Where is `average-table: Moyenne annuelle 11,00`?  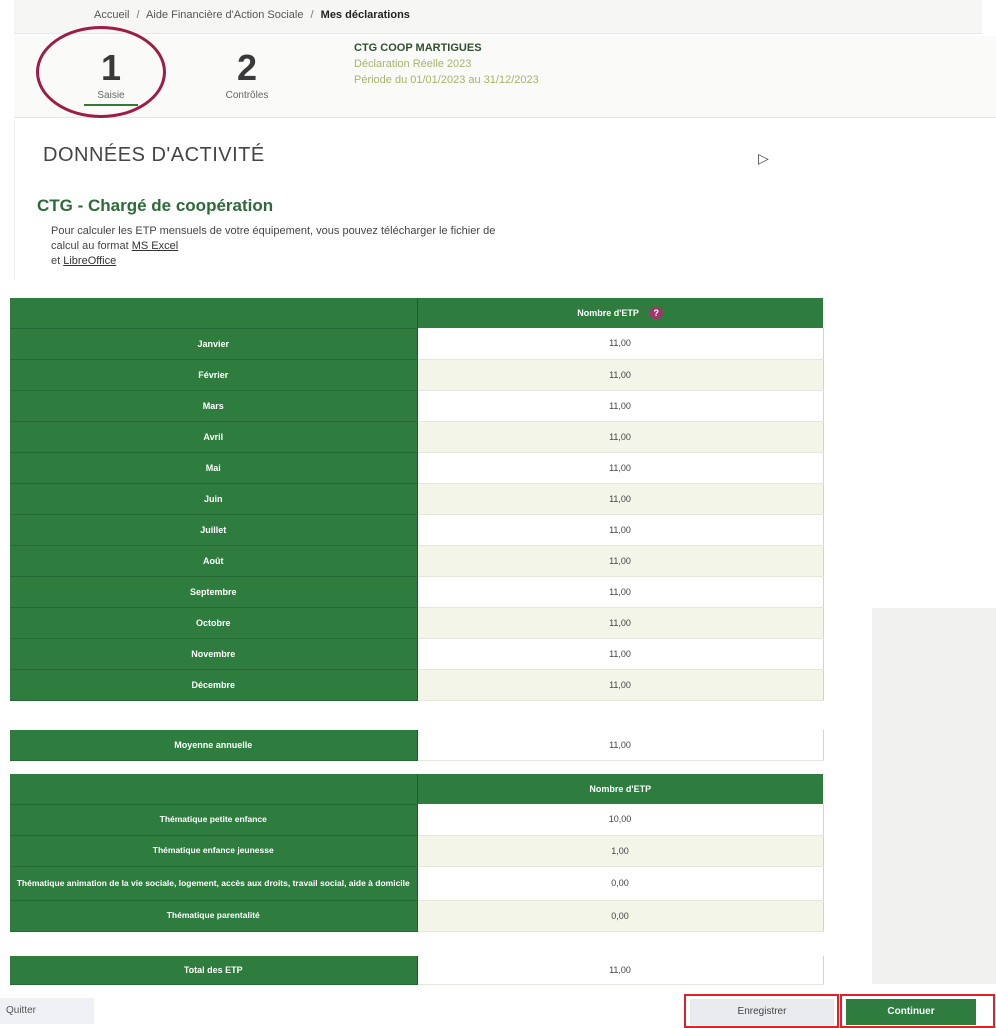
average-table: Moyenne annuelle 11,00 is located at coordinates (417, 745).